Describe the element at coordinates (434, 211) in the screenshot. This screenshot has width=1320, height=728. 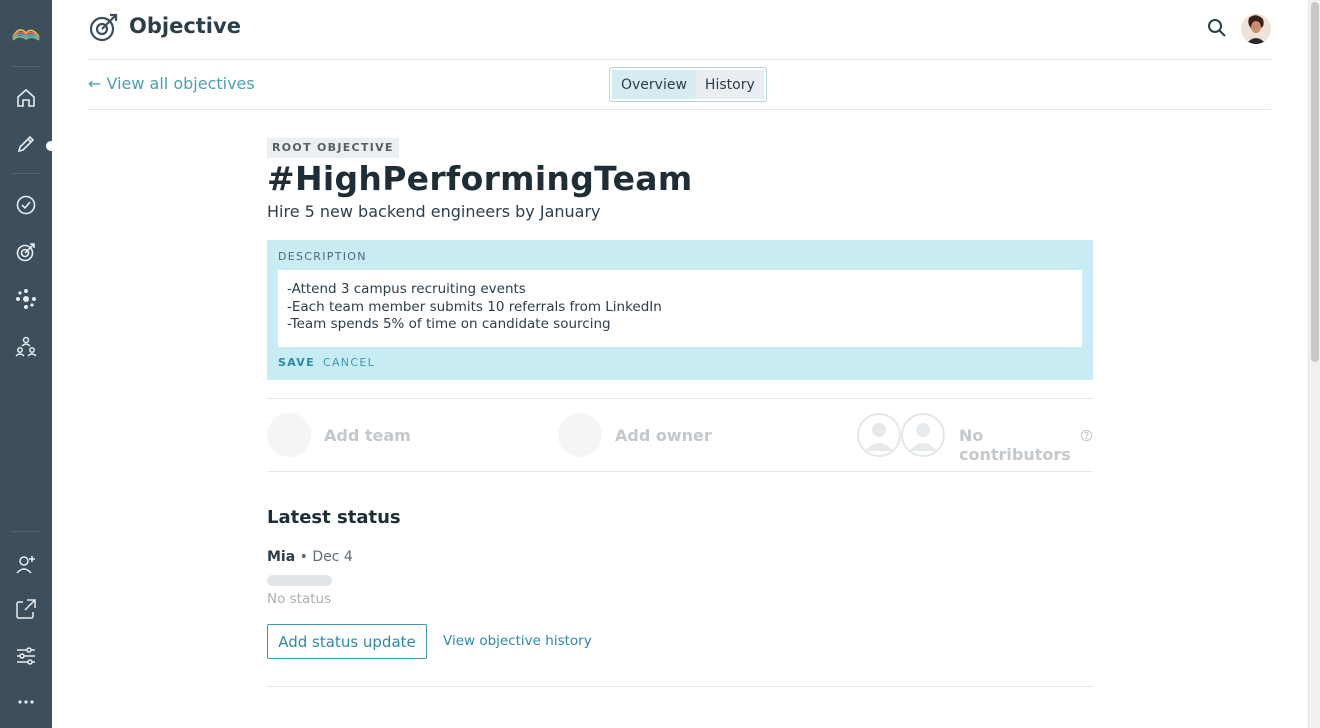
I see `objective-subtitle: Hire 5 new backend engineers by January` at that location.